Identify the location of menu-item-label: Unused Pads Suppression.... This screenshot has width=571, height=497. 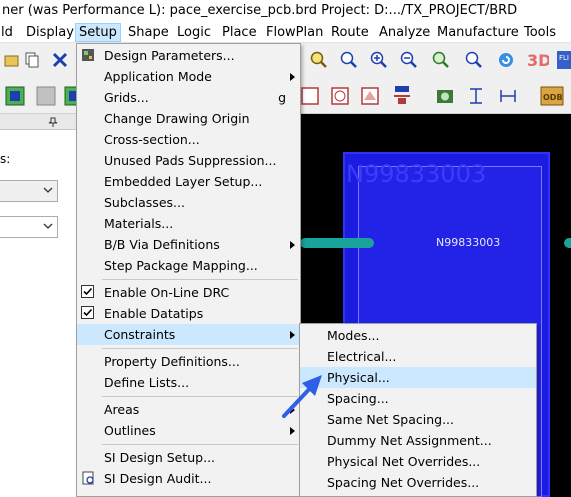
(190, 160).